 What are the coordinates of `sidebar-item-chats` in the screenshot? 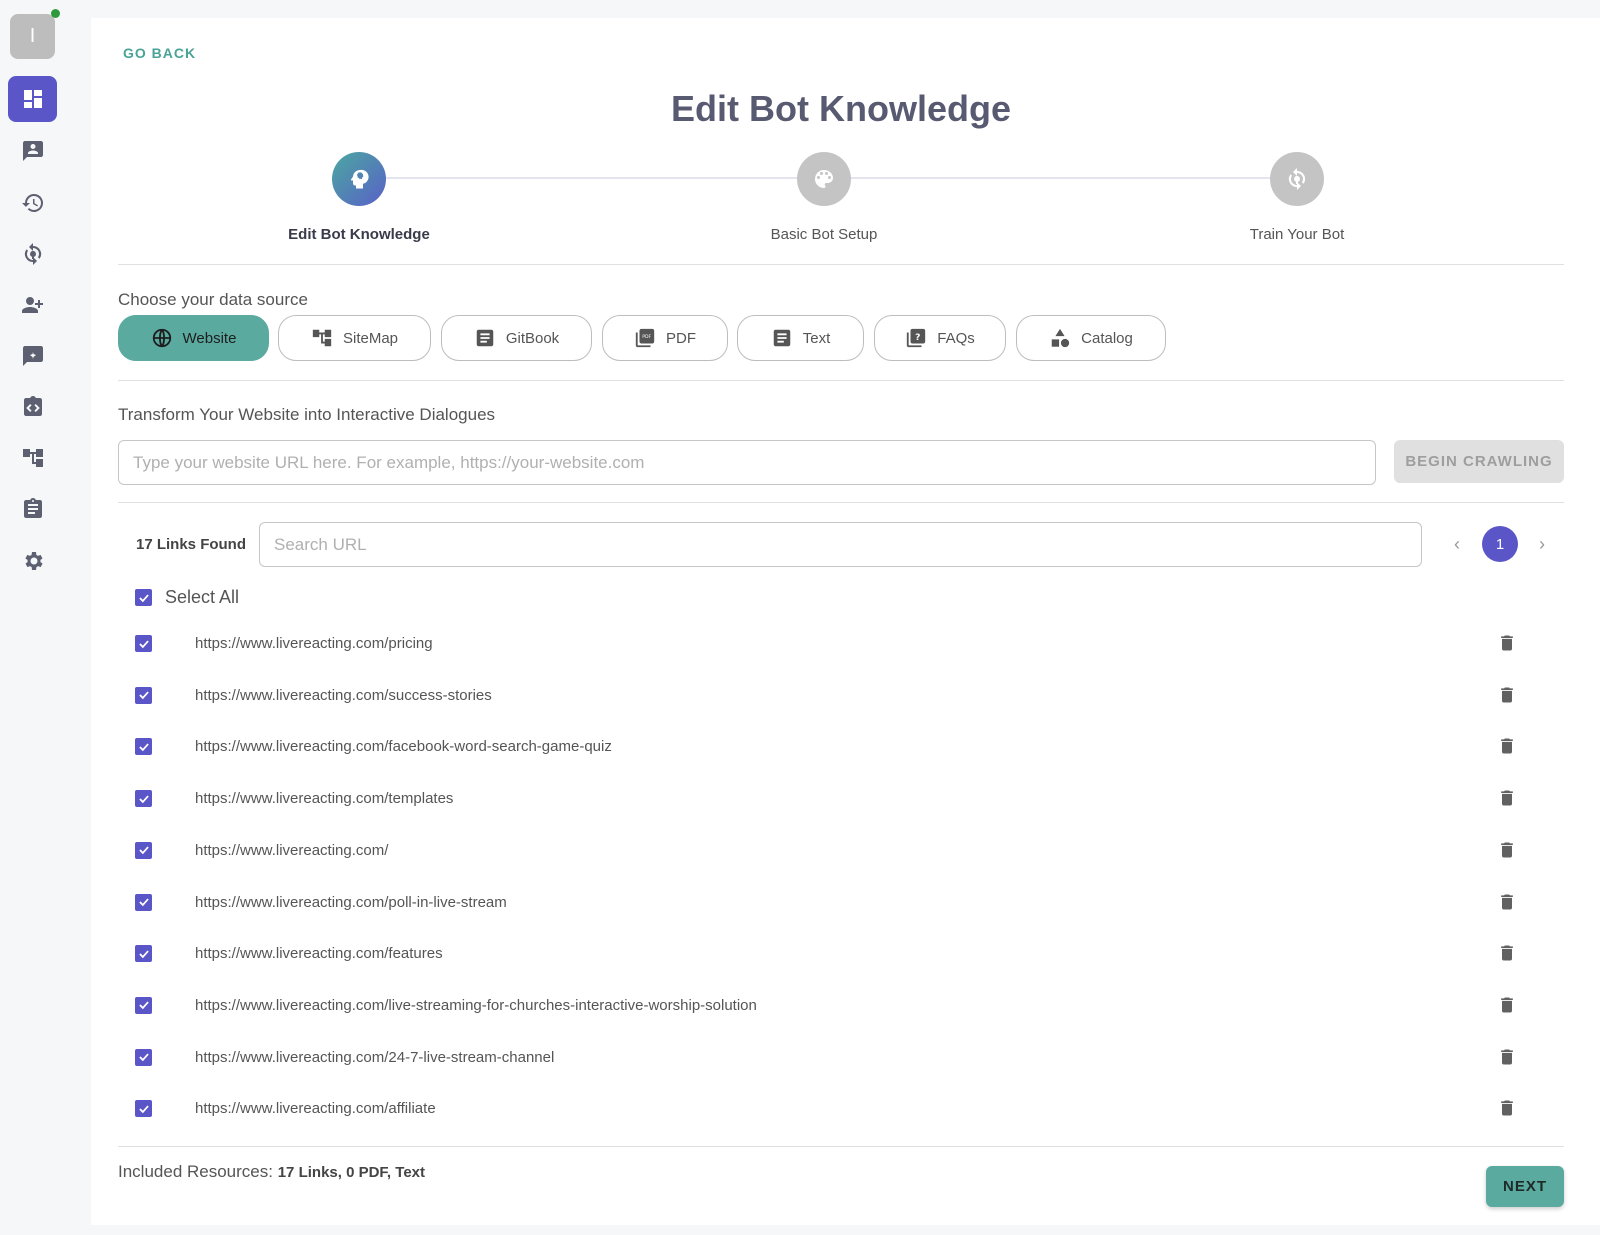 It's located at (32, 151).